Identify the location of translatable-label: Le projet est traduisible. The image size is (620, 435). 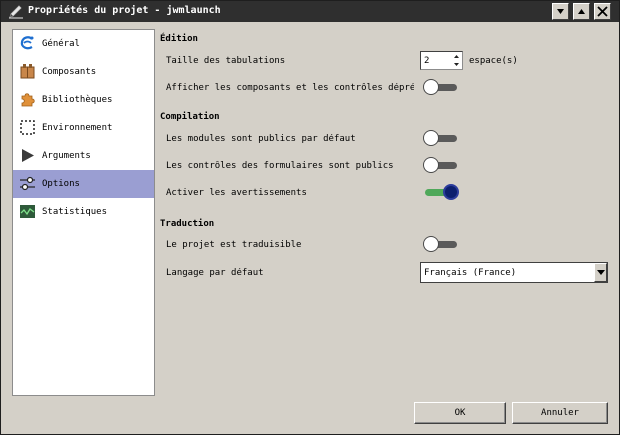
(234, 245).